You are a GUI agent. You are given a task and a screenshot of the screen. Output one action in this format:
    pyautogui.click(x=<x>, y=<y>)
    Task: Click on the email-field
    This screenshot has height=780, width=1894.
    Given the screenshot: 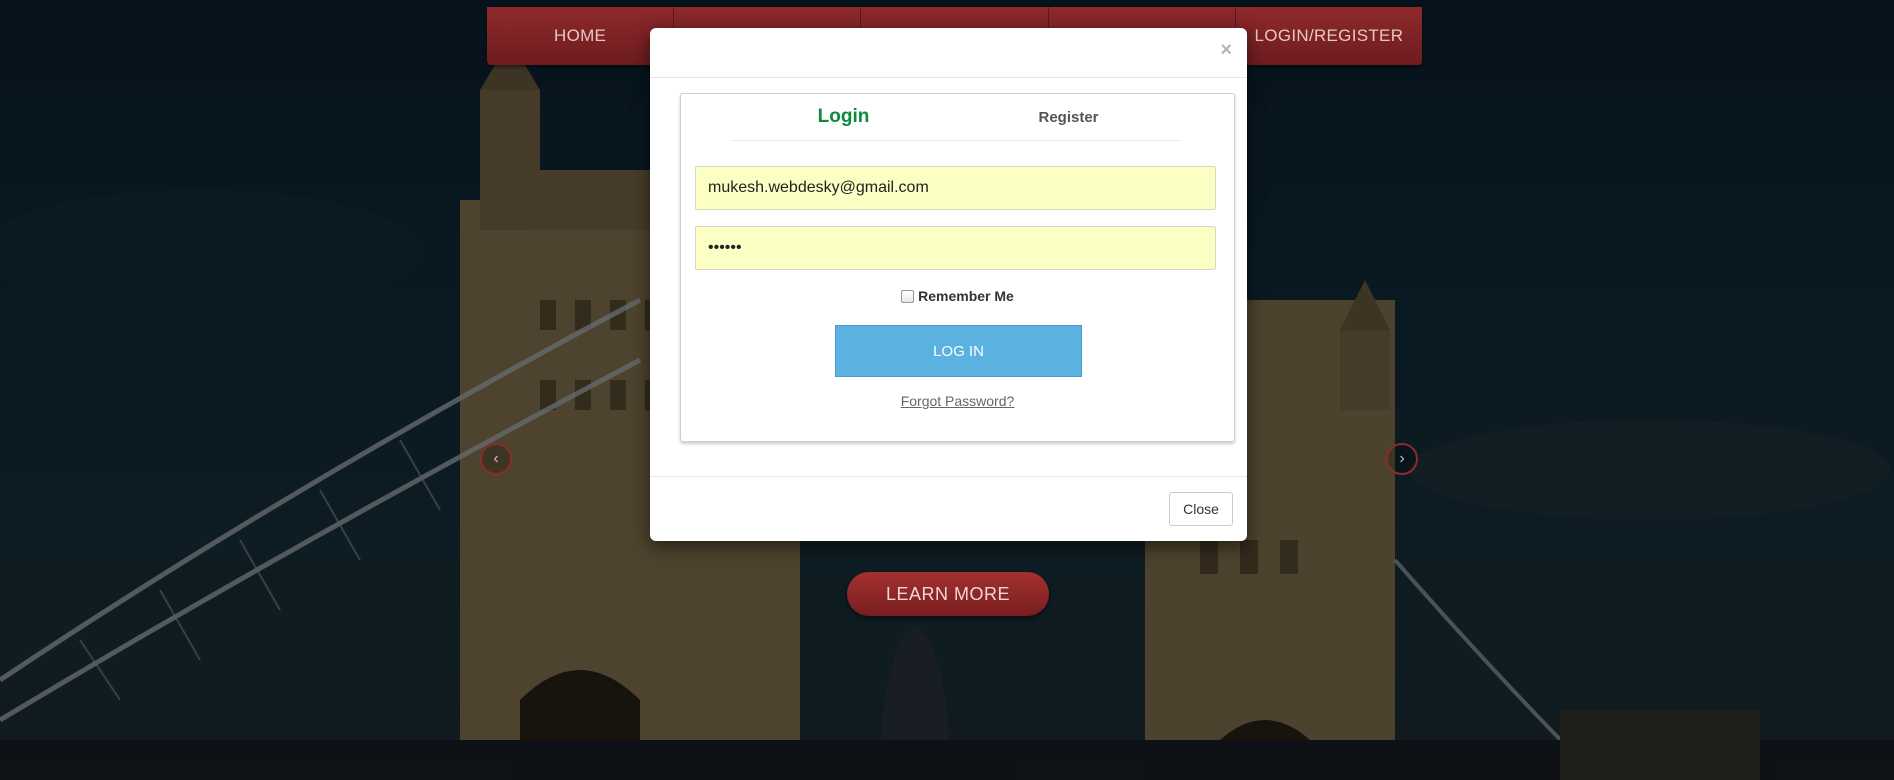 What is the action you would take?
    pyautogui.click(x=955, y=188)
    